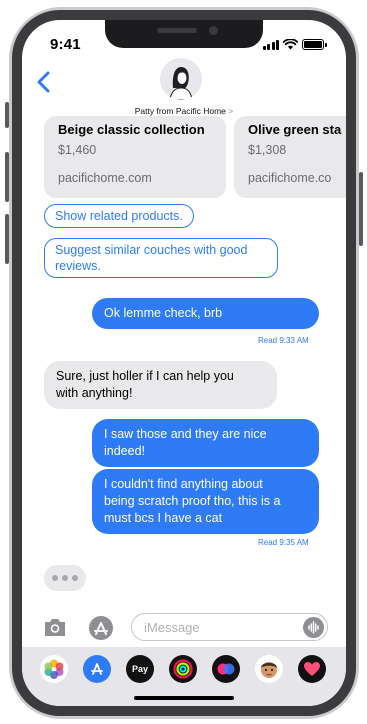 Image resolution: width=367 pixels, height=724 pixels. I want to click on product-domain: pacifichome.co, so click(290, 178).